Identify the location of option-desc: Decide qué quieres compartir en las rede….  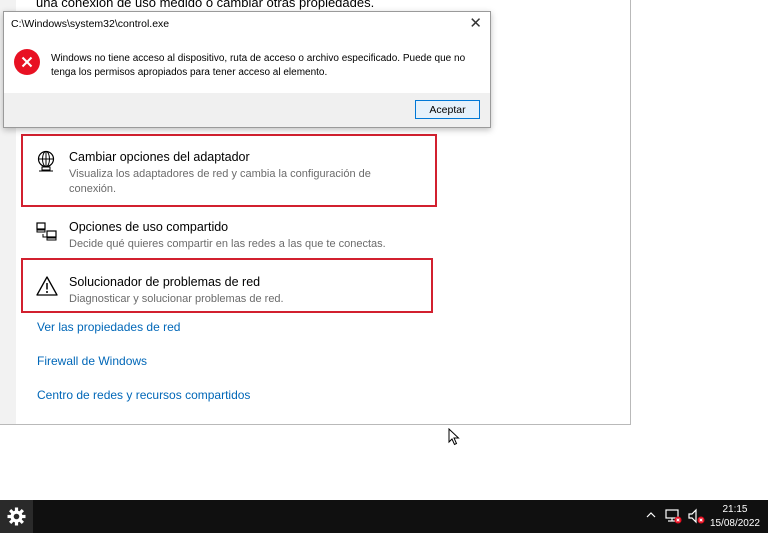
(227, 244).